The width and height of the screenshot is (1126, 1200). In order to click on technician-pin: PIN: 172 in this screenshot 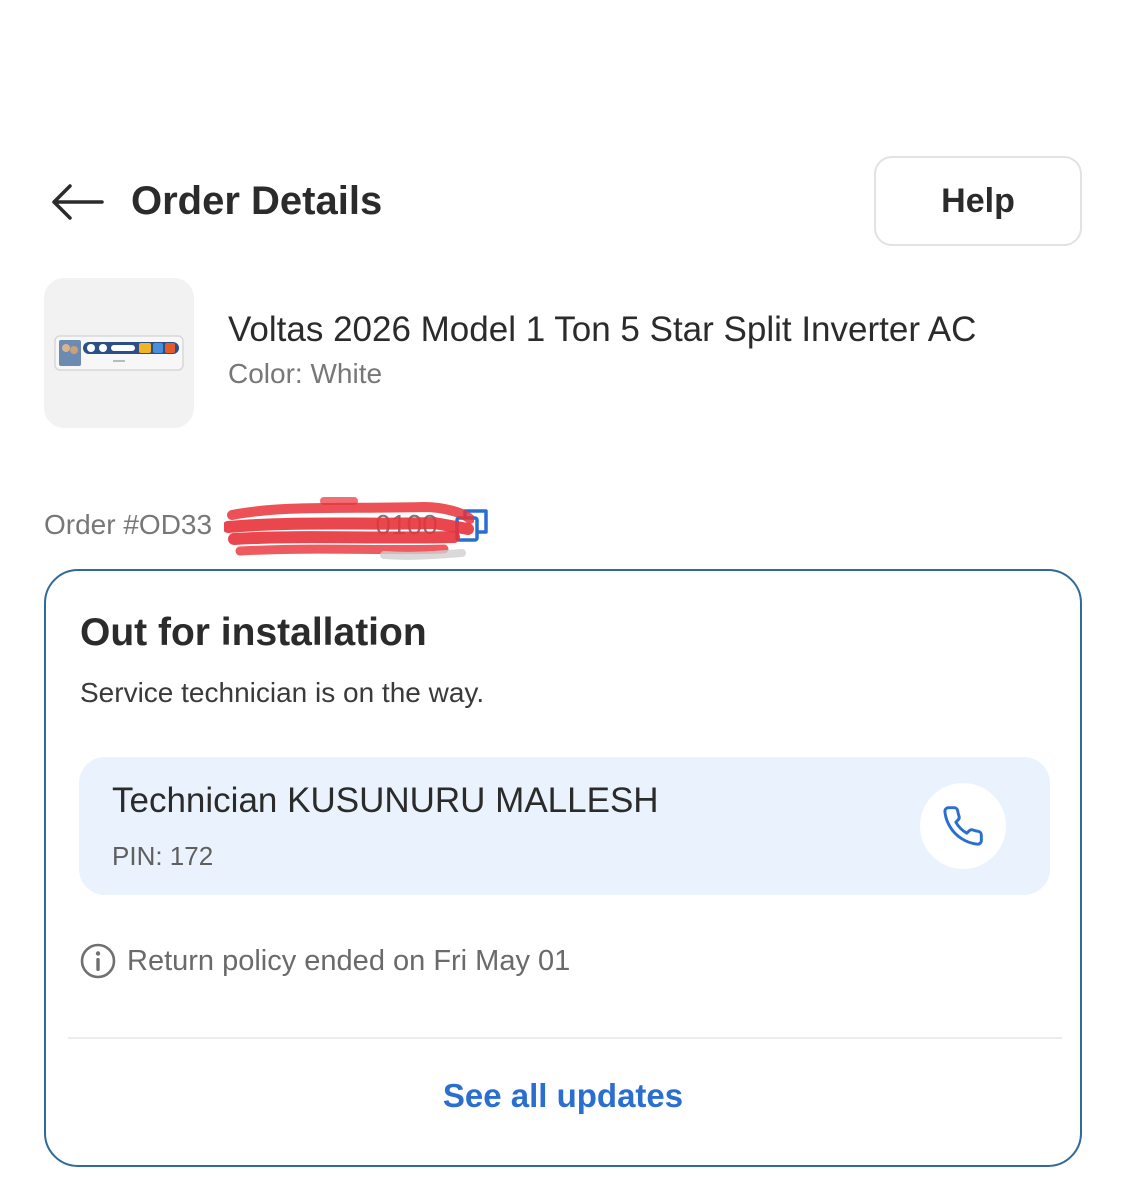, I will do `click(163, 856)`.